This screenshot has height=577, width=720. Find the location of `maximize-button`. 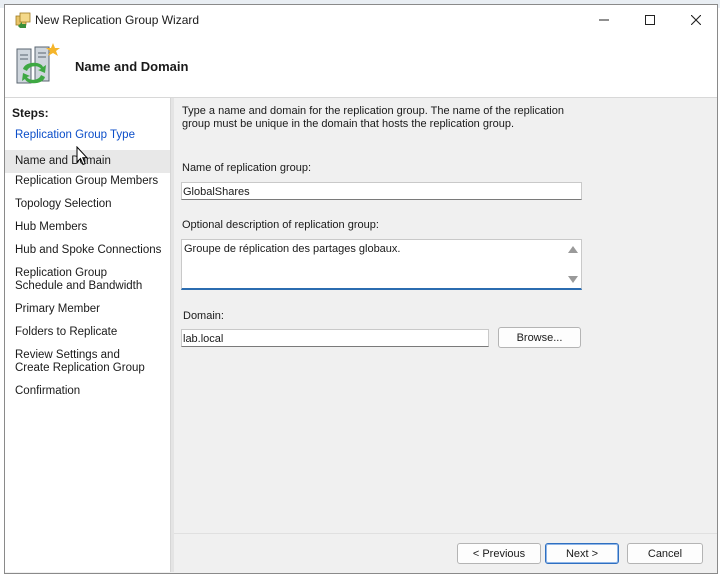

maximize-button is located at coordinates (650, 20).